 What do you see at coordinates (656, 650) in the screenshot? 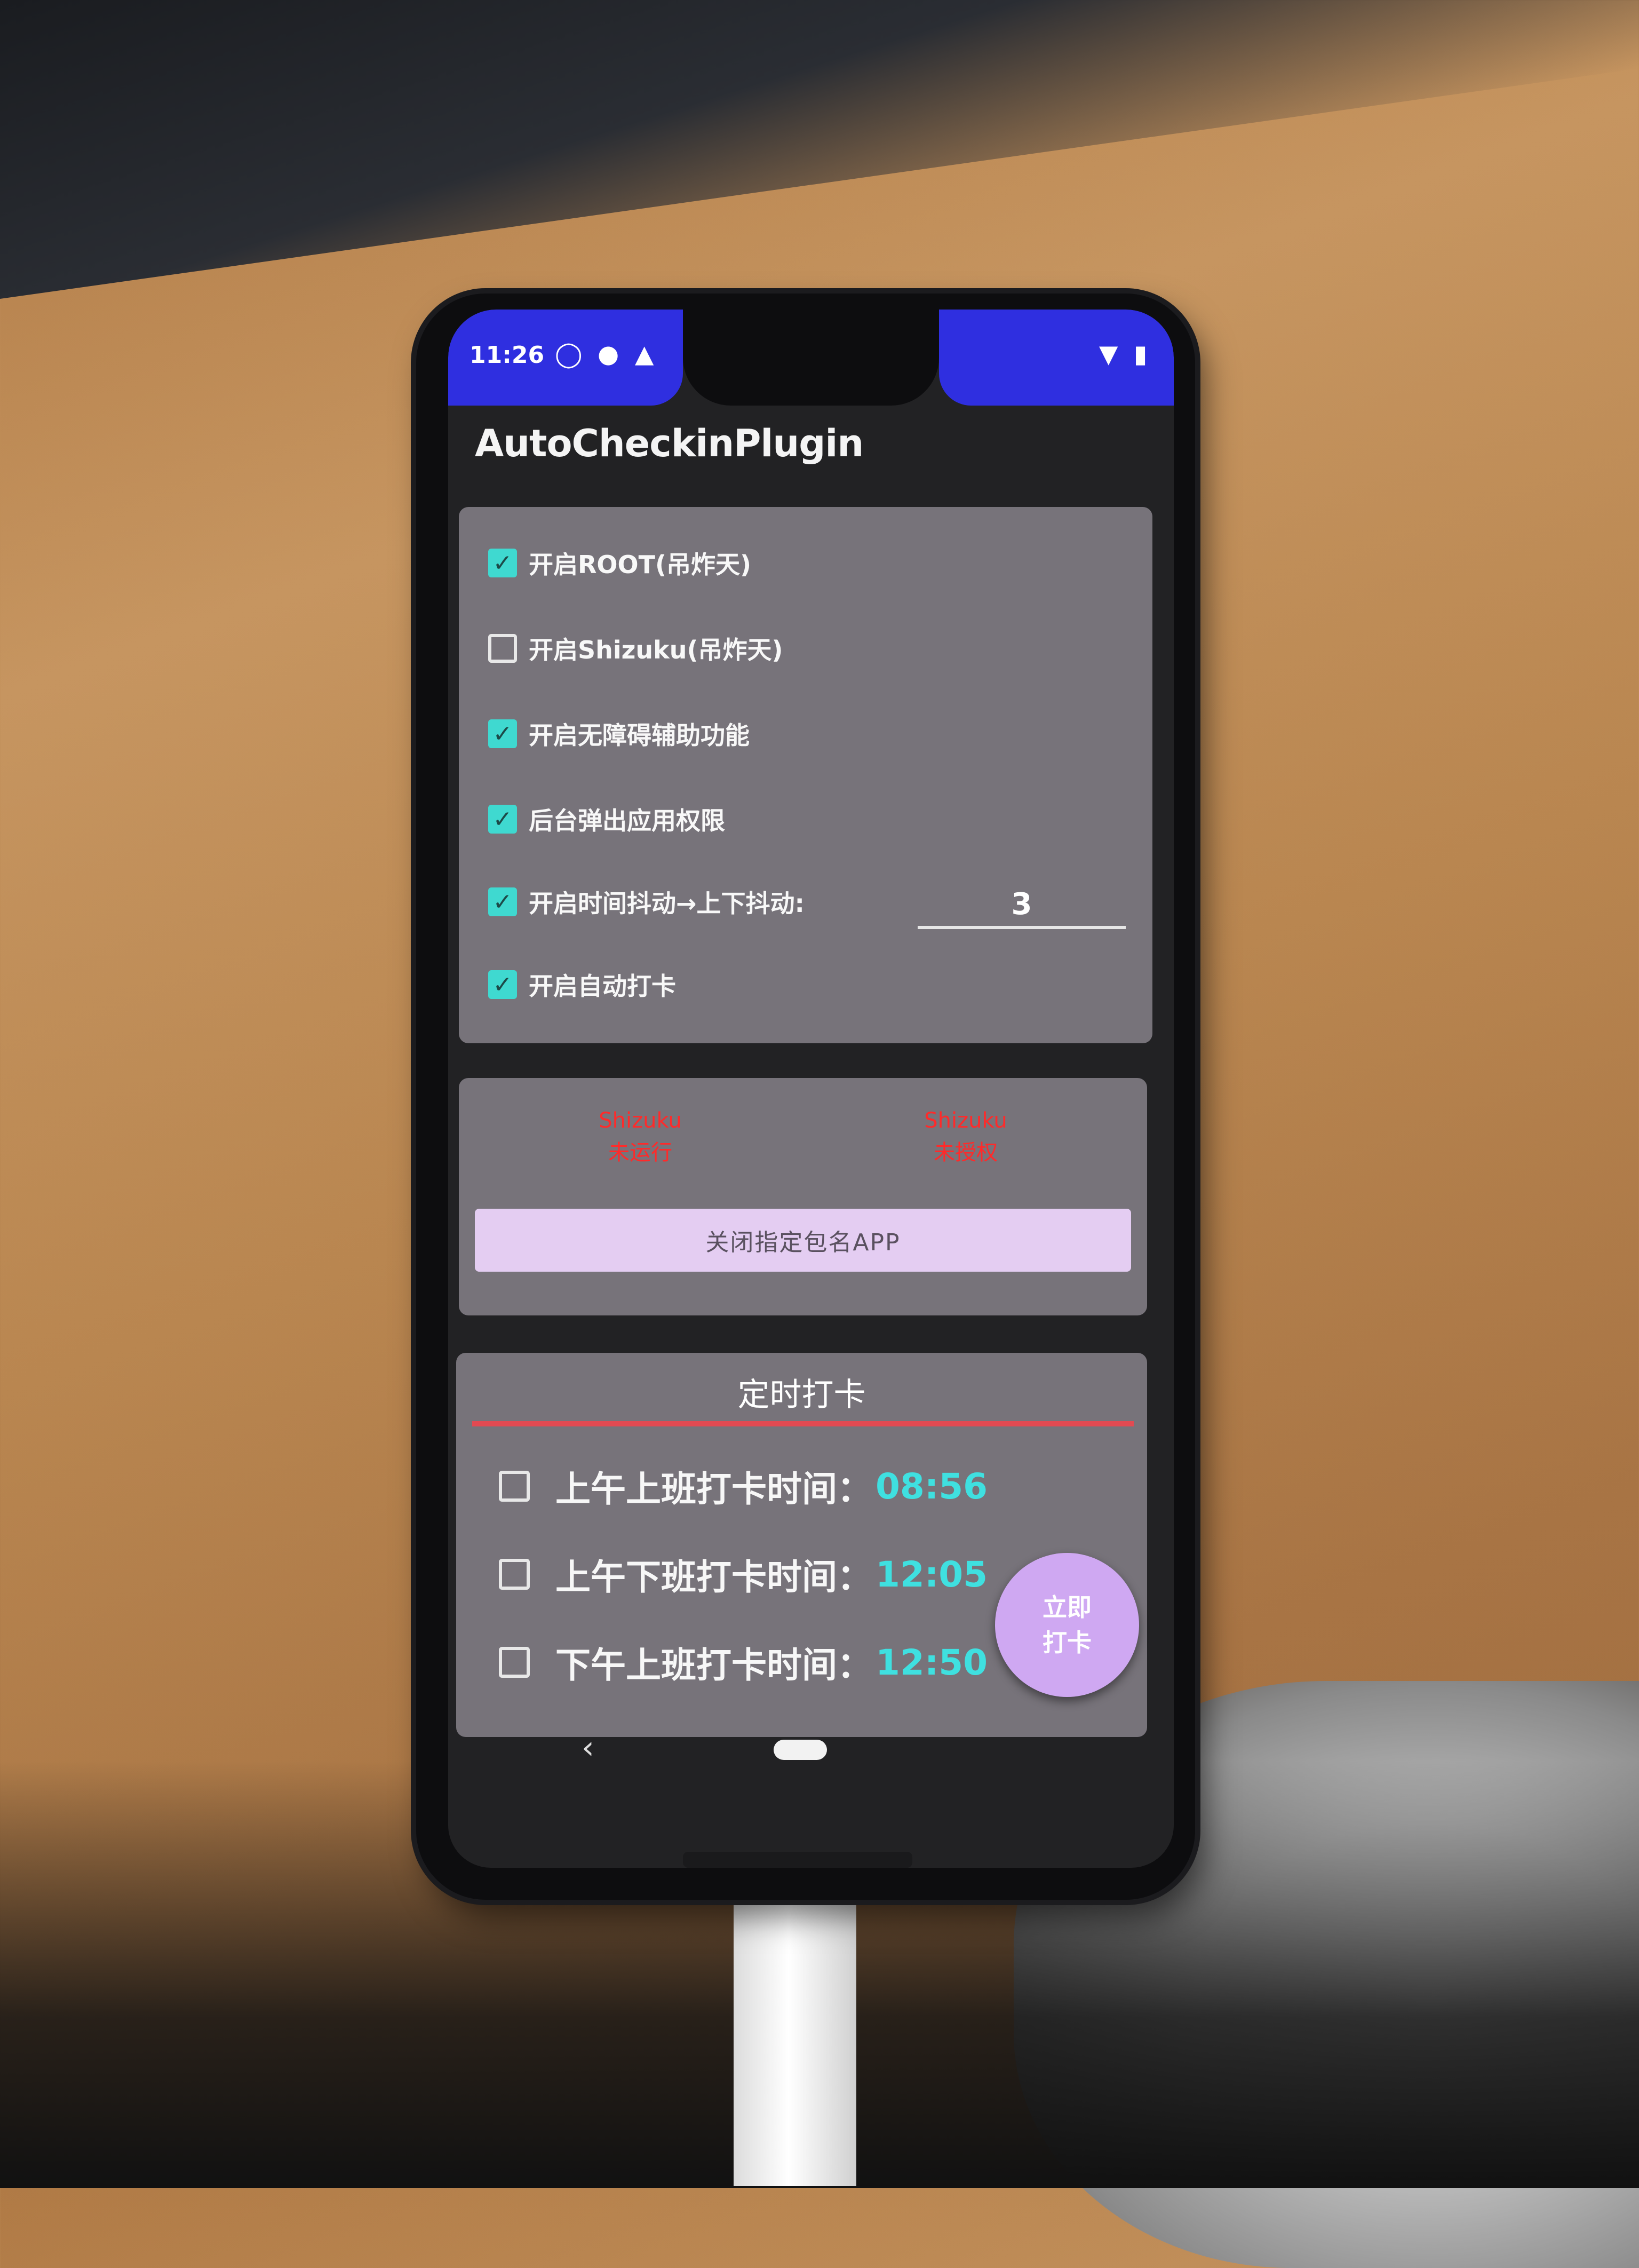
I see `setting-label: 开启Shizuku(吊炸天)` at bounding box center [656, 650].